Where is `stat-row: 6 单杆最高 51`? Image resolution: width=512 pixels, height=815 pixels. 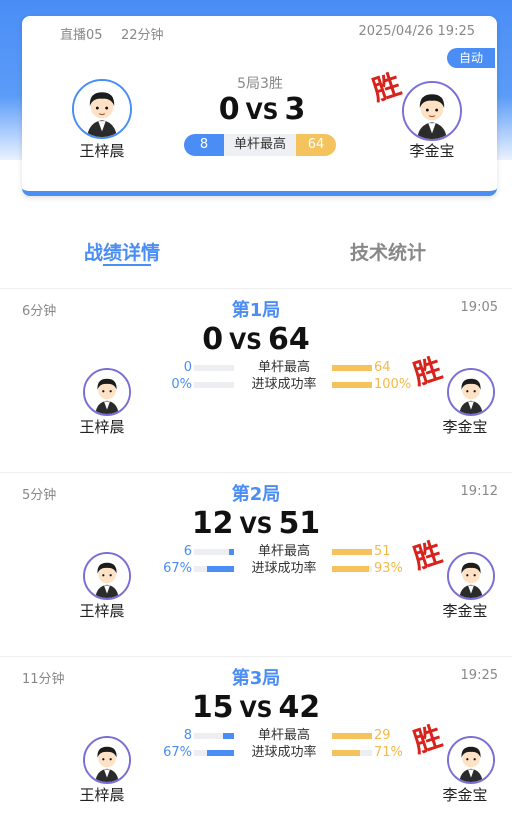
stat-row: 6 单杆最高 51 is located at coordinates (290, 552).